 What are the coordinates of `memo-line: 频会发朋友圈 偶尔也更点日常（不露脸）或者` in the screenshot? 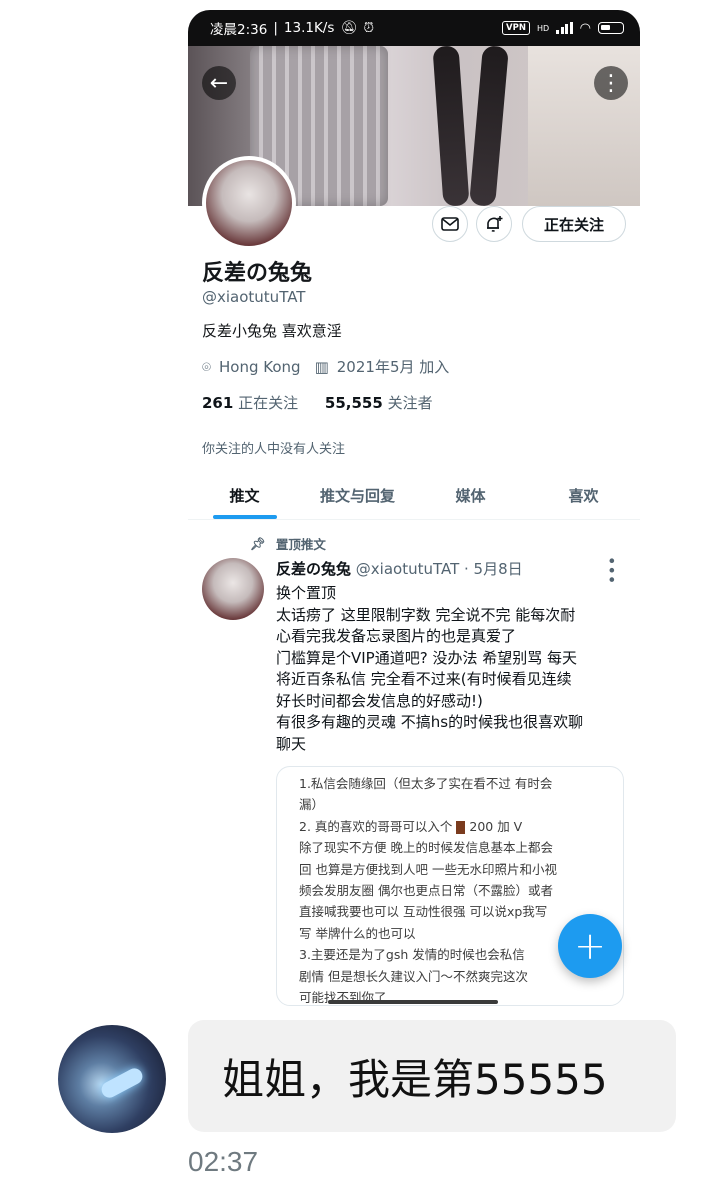 It's located at (426, 891).